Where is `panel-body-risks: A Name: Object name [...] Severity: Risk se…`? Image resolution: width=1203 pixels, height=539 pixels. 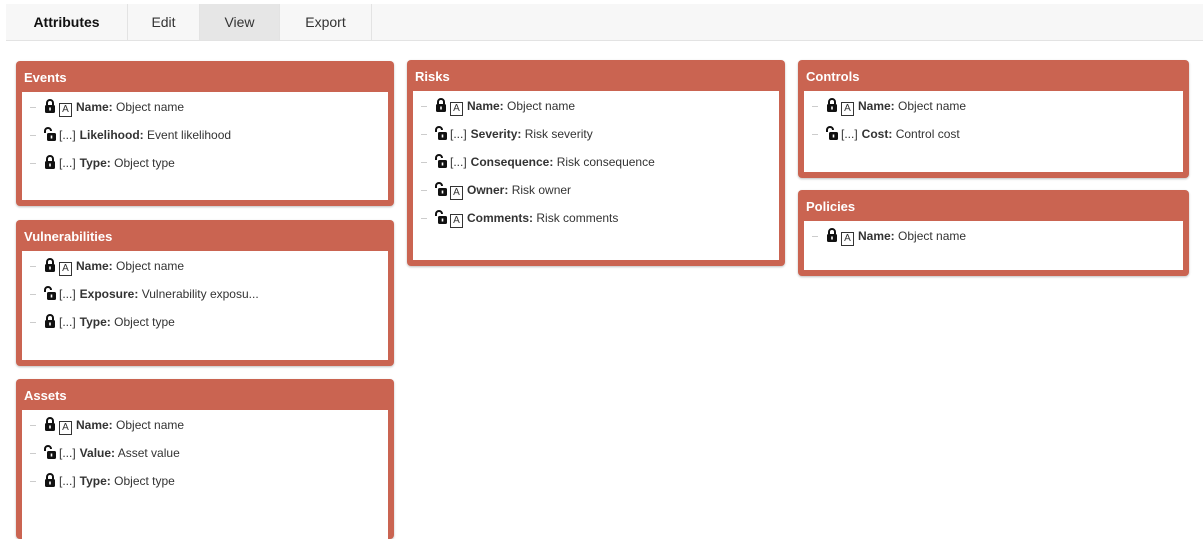
panel-body-risks: A Name: Object name [...] Severity: Risk se… is located at coordinates (596, 175).